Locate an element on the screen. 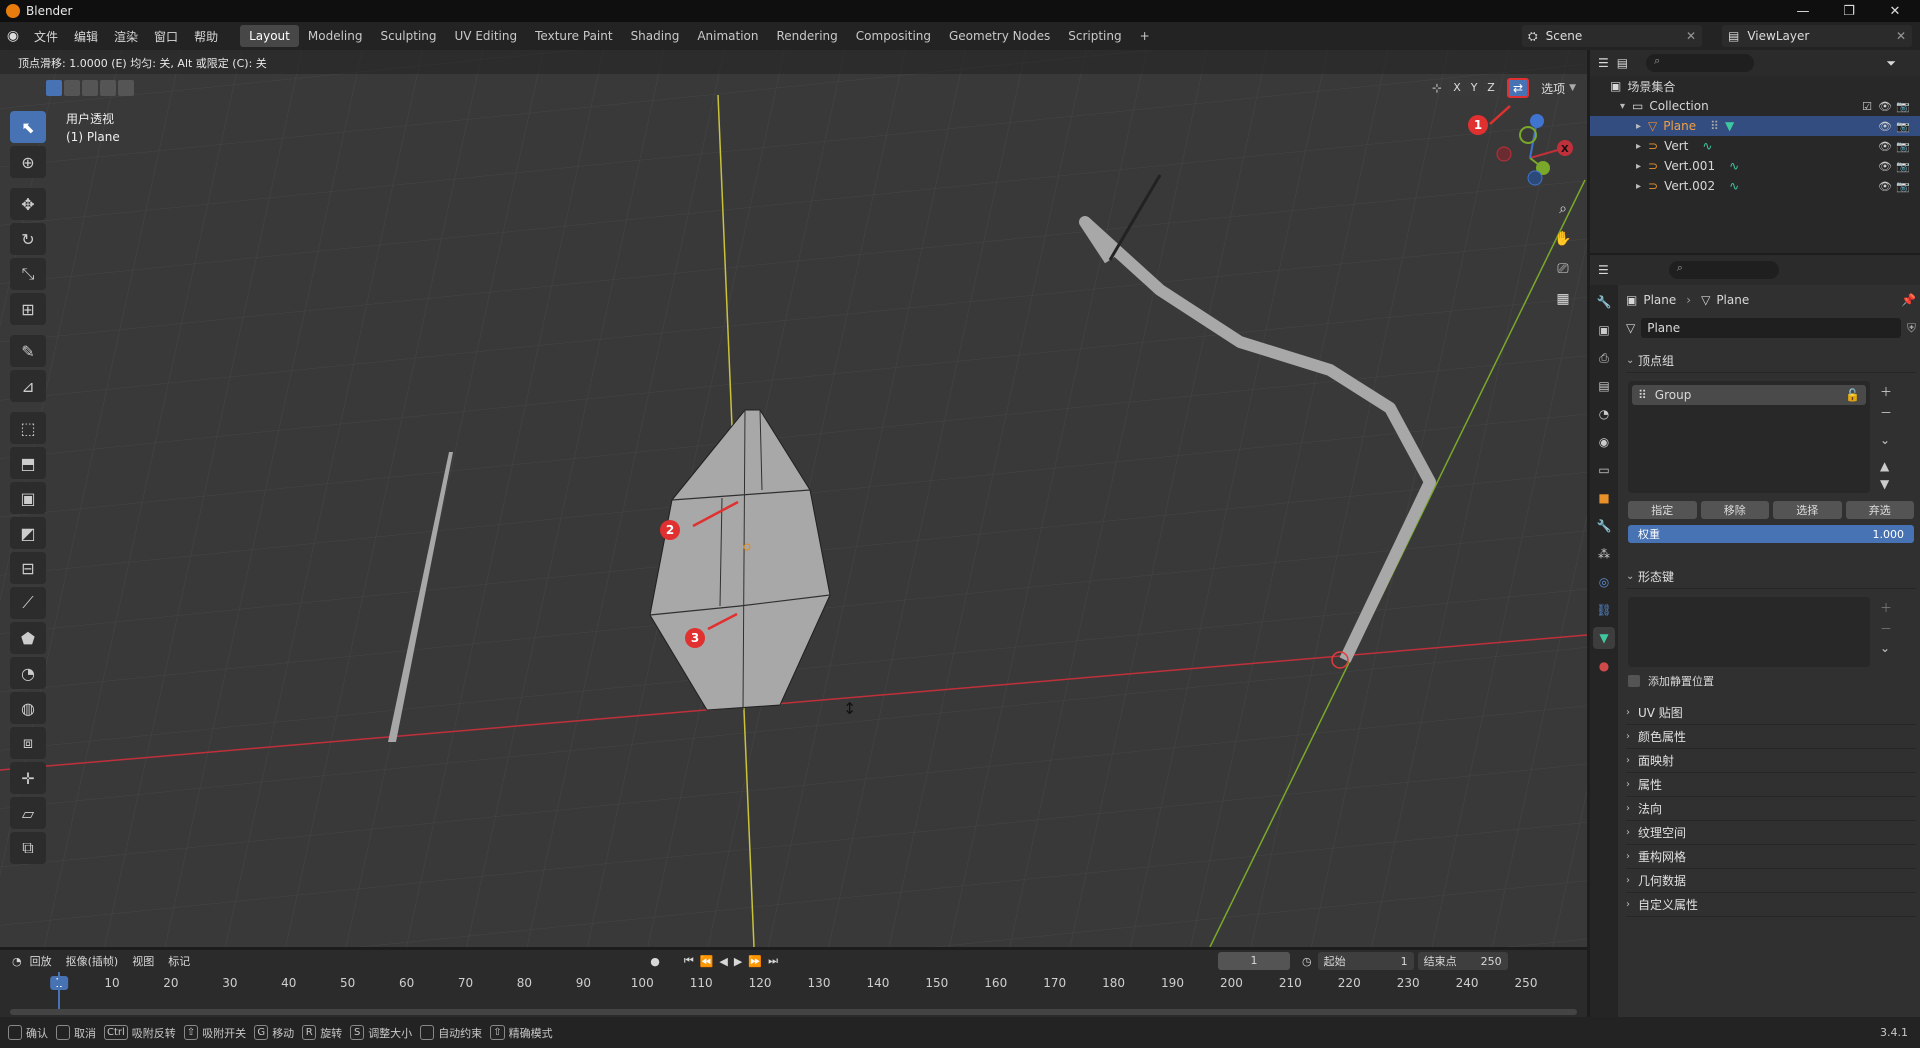  move-tool-icon: ✥ is located at coordinates (28, 204).